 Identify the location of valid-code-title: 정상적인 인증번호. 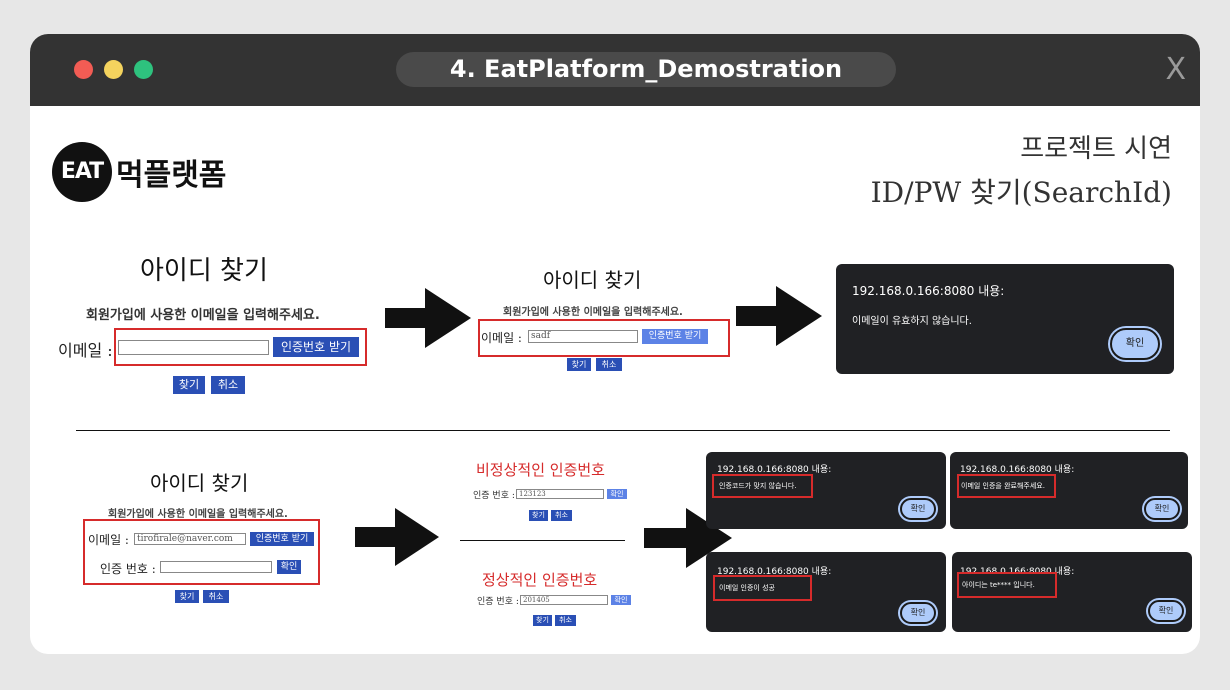
(540, 580).